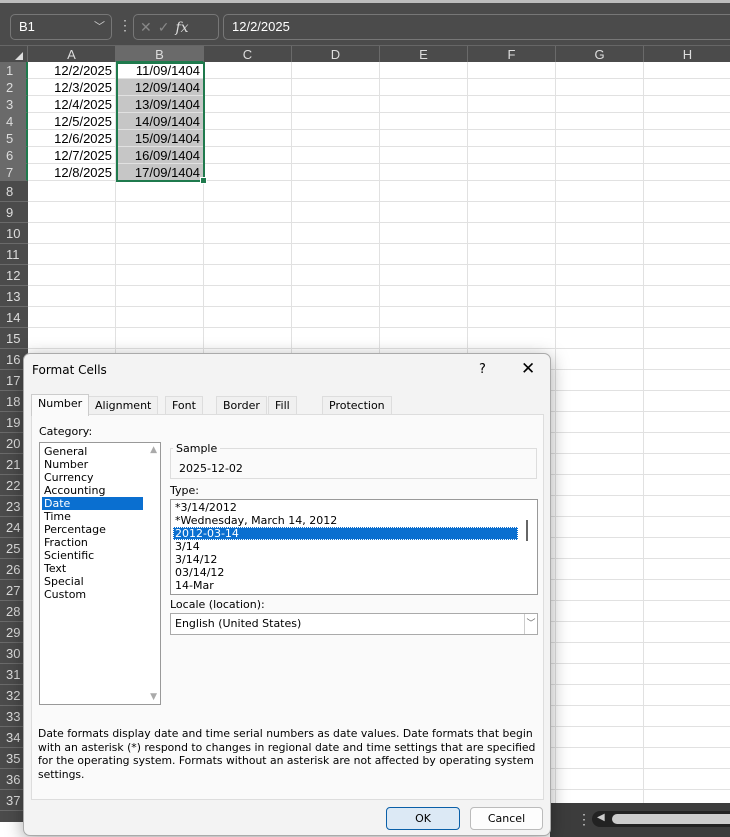 This screenshot has height=837, width=730. I want to click on category-item-currency: Currency, so click(92, 477).